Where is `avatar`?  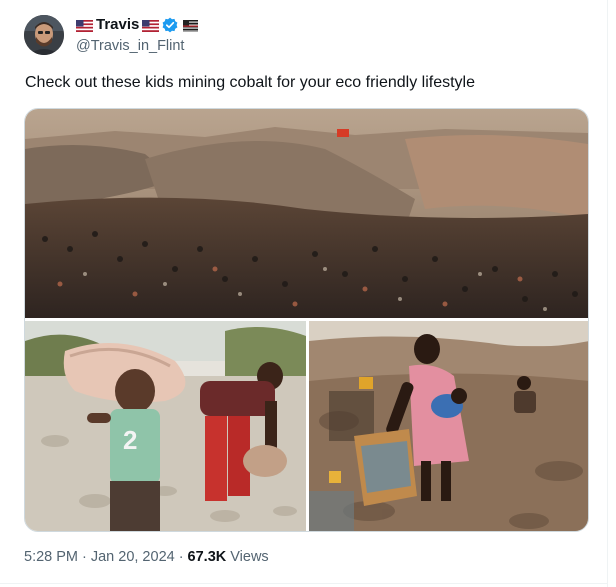
avatar is located at coordinates (44, 35).